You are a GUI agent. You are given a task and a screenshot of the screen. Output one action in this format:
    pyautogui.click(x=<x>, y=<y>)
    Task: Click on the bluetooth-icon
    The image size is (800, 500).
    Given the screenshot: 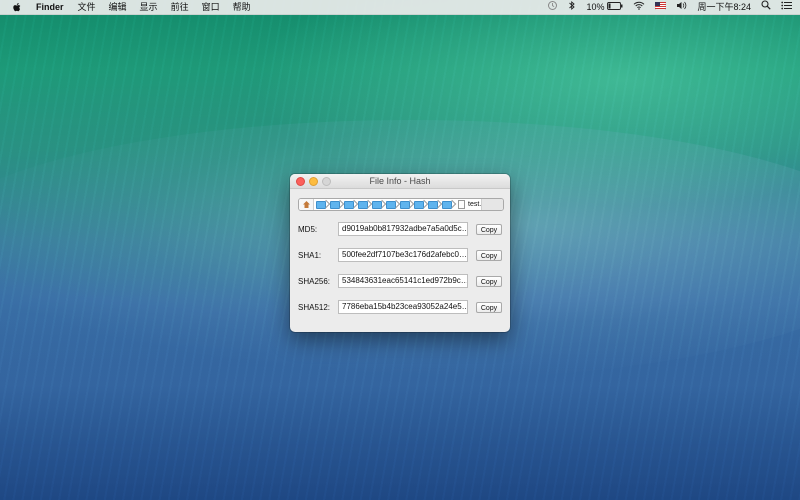 What is the action you would take?
    pyautogui.click(x=572, y=7)
    